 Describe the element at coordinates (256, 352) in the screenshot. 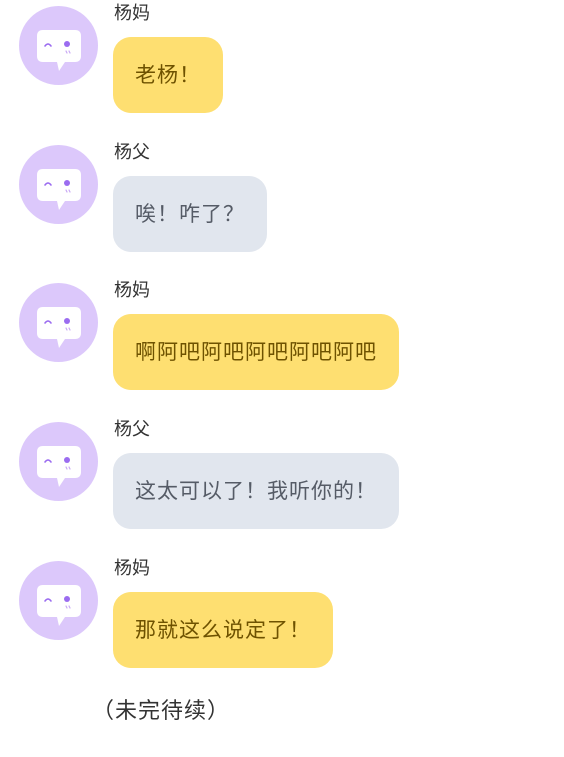

I see `message-bubble: 啊阿吧阿吧阿吧阿吧阿吧` at that location.